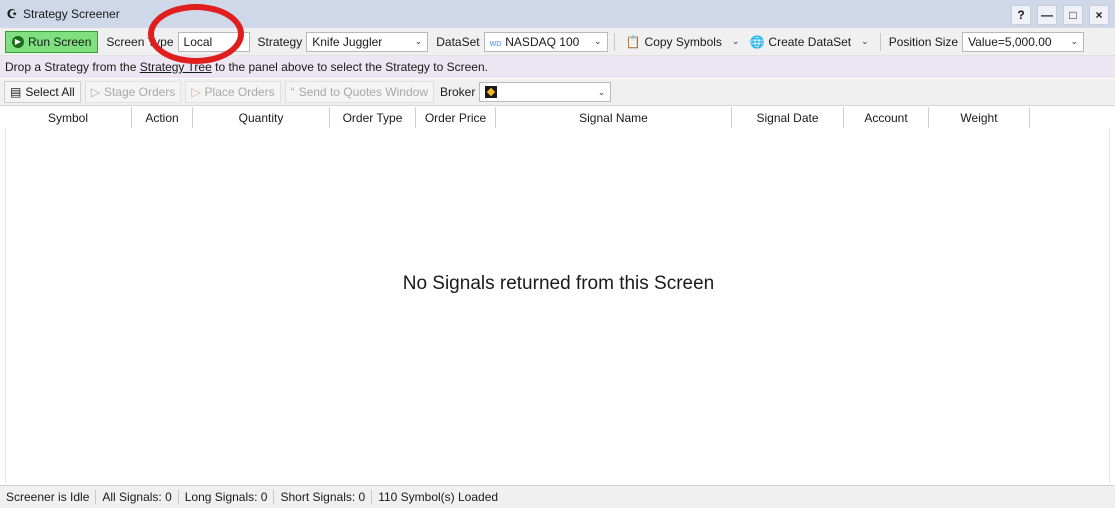 Image resolution: width=1115 pixels, height=508 pixels. I want to click on create-dataset-button: 🌐 Create DataSet ⌄, so click(808, 42).